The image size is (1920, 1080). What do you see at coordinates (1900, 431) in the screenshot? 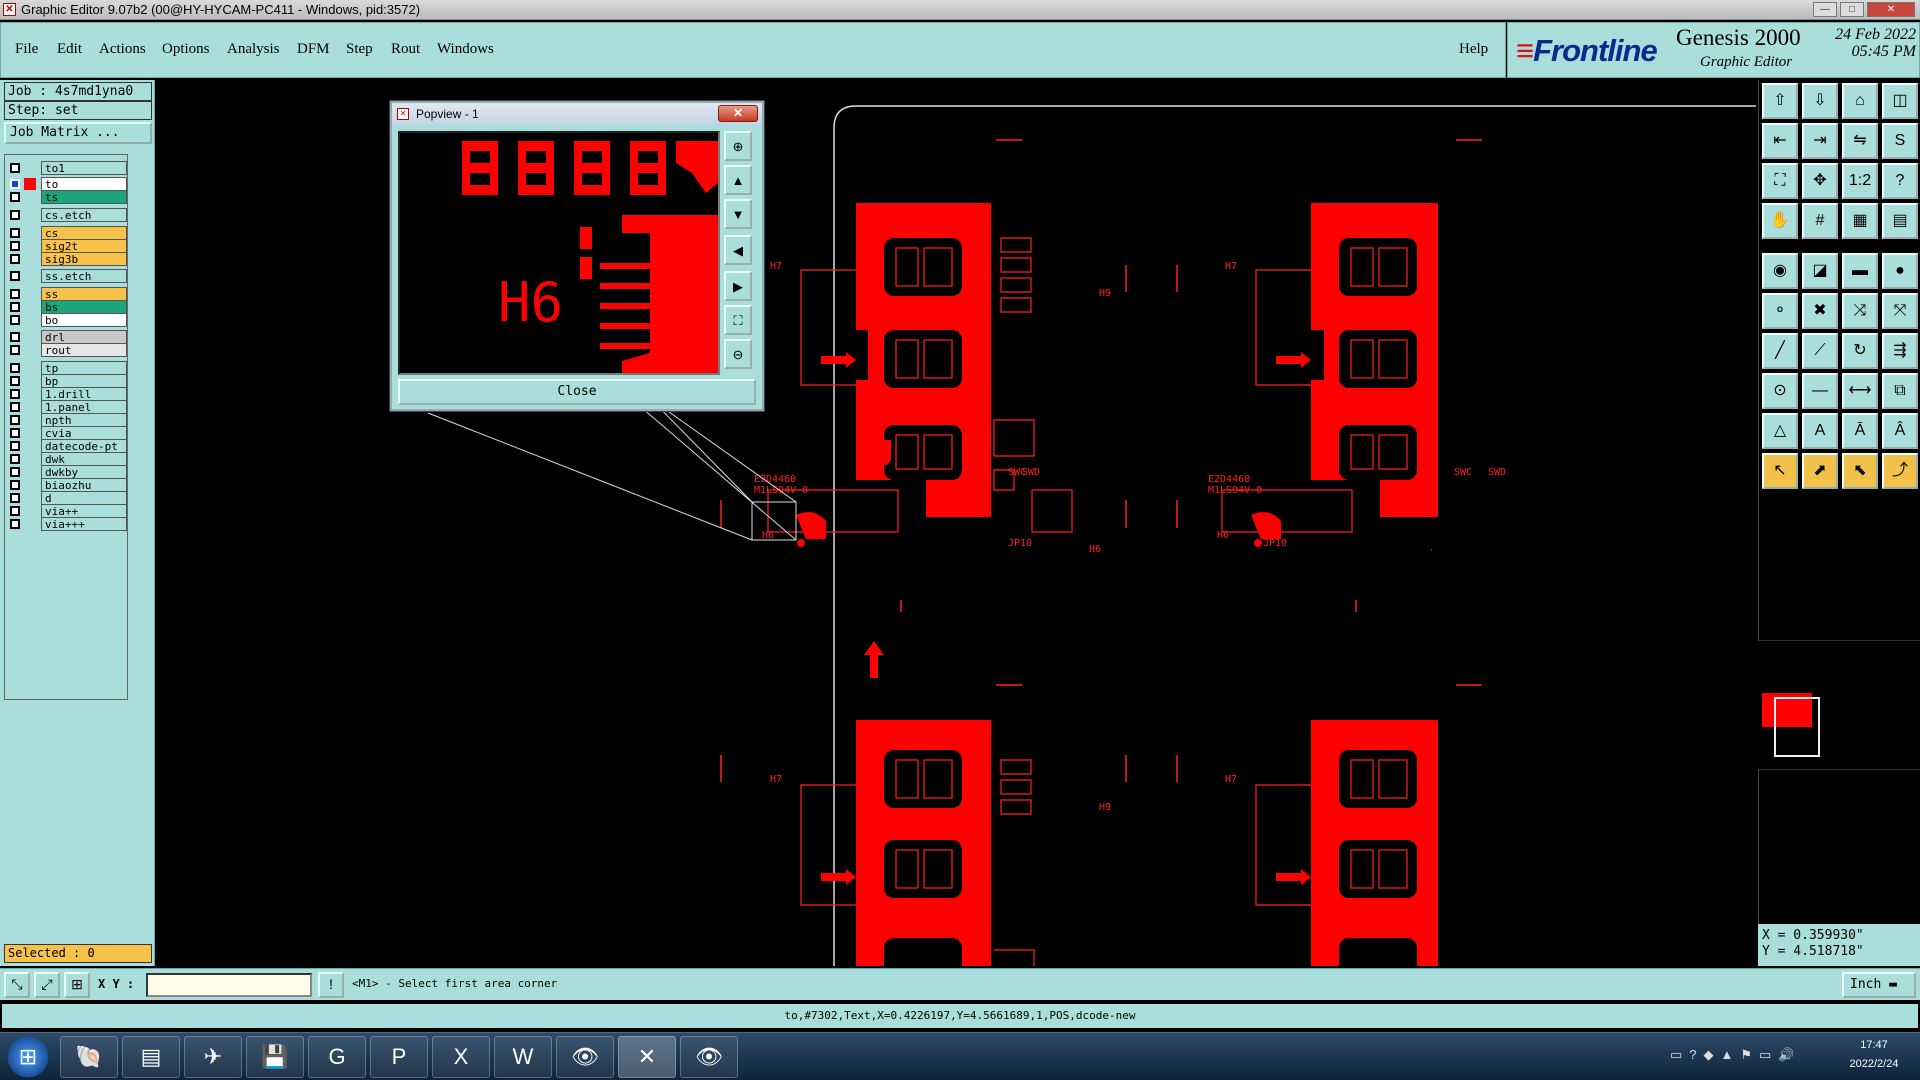
I see `text-style-icon: Â` at bounding box center [1900, 431].